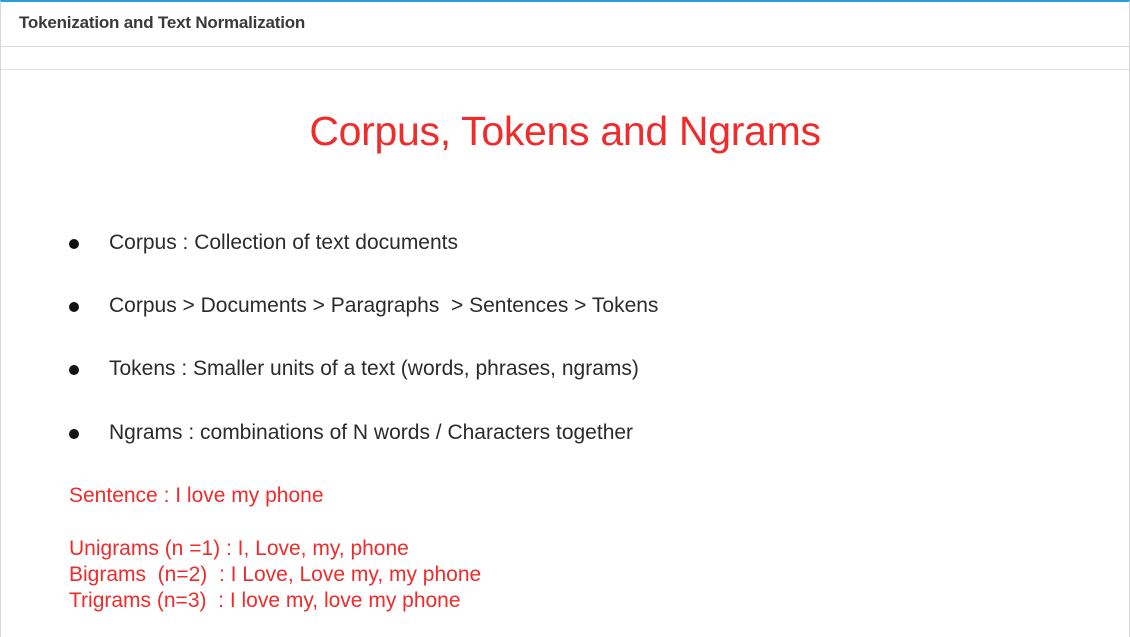  Describe the element at coordinates (239, 548) in the screenshot. I see `unigram-example: Unigrams (n =1) : I, Love, my, phone` at that location.